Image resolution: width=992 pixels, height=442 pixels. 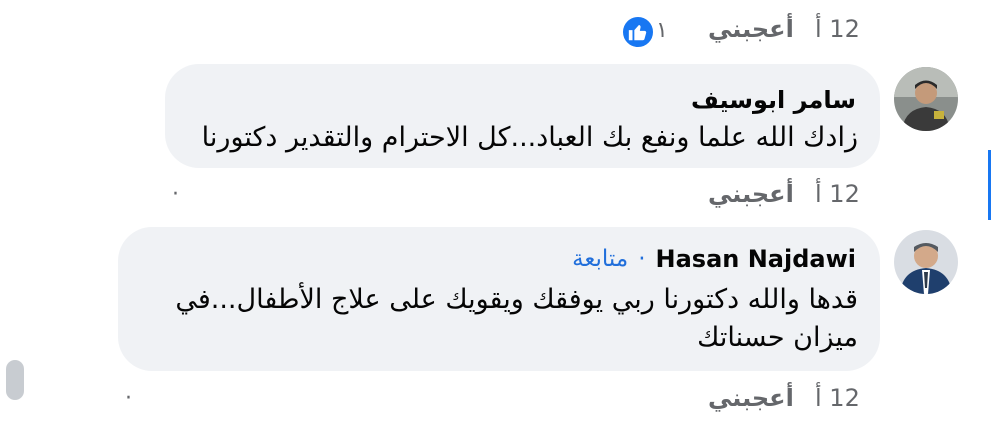 What do you see at coordinates (837, 29) in the screenshot?
I see `top-comment-time: 12 أ` at bounding box center [837, 29].